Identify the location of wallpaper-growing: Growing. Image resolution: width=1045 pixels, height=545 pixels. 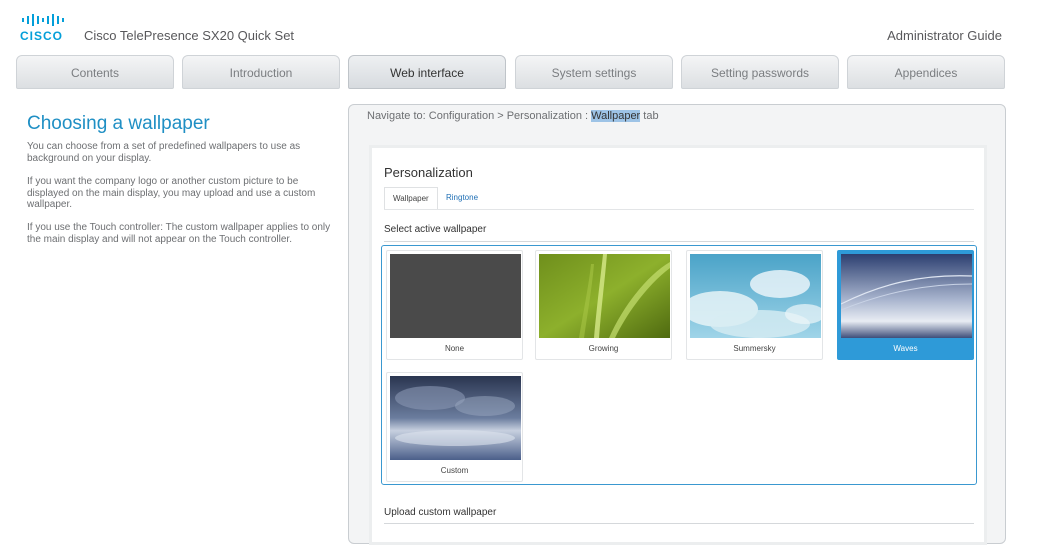
(603, 305).